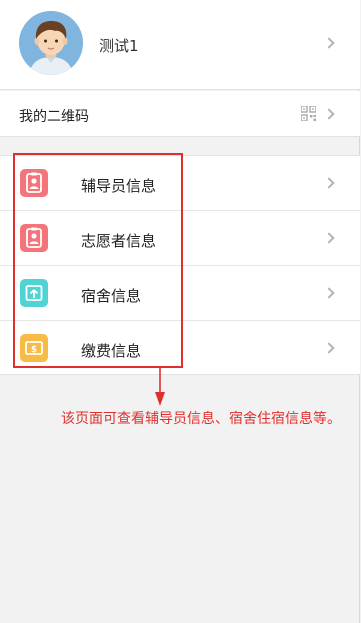 The image size is (361, 623). Describe the element at coordinates (119, 241) in the screenshot. I see `menu-item-label: 志愿者信息` at that location.